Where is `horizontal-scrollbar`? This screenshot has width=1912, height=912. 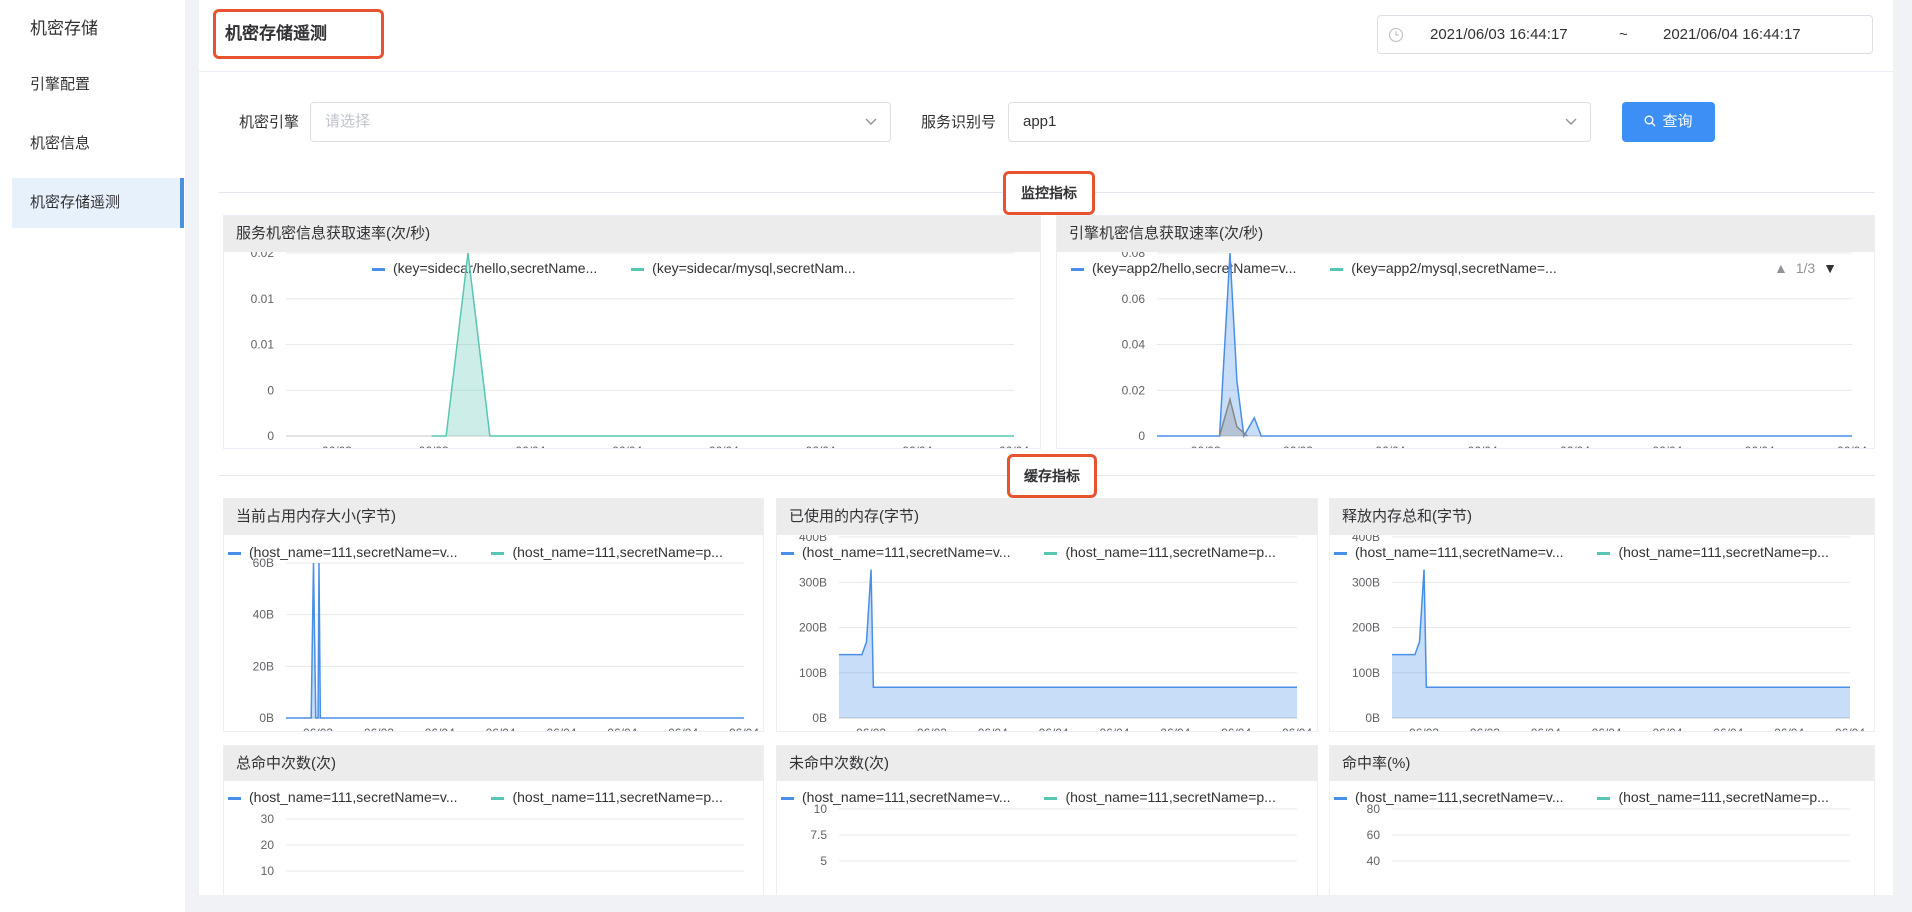 horizontal-scrollbar is located at coordinates (1048, 903).